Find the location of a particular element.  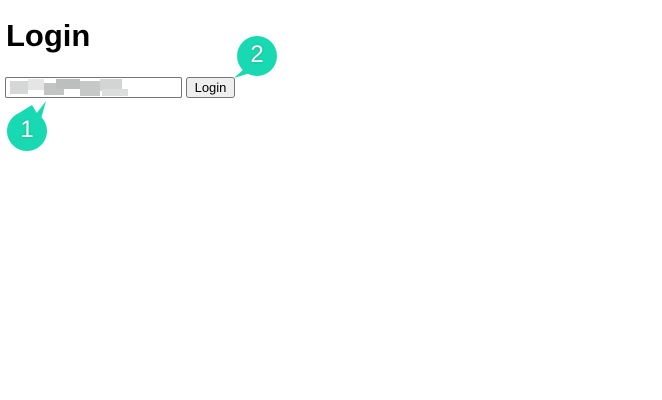

annotation-marker-1: 1 is located at coordinates (27, 126).